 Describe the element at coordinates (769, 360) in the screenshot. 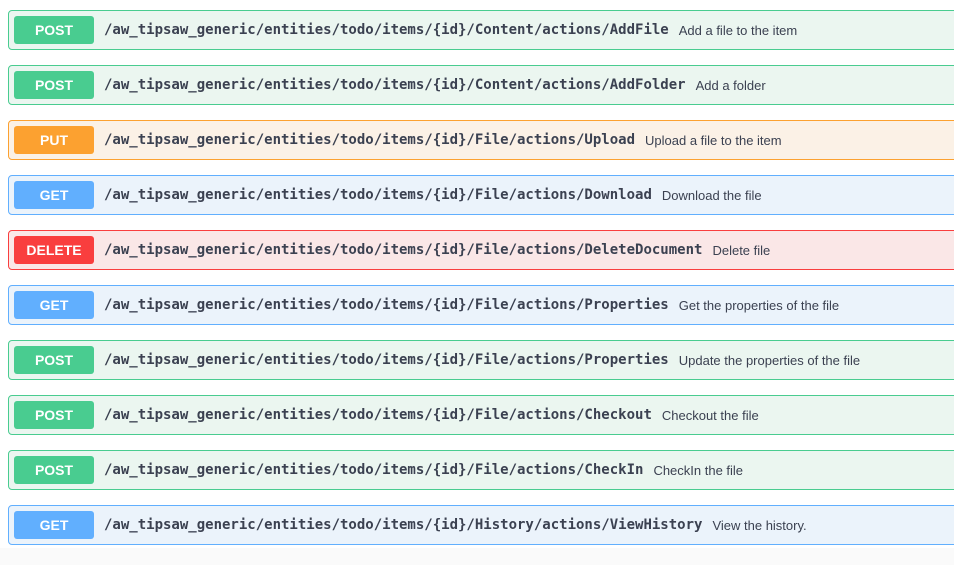

I see `operation-summary: Update the properties of the file` at that location.